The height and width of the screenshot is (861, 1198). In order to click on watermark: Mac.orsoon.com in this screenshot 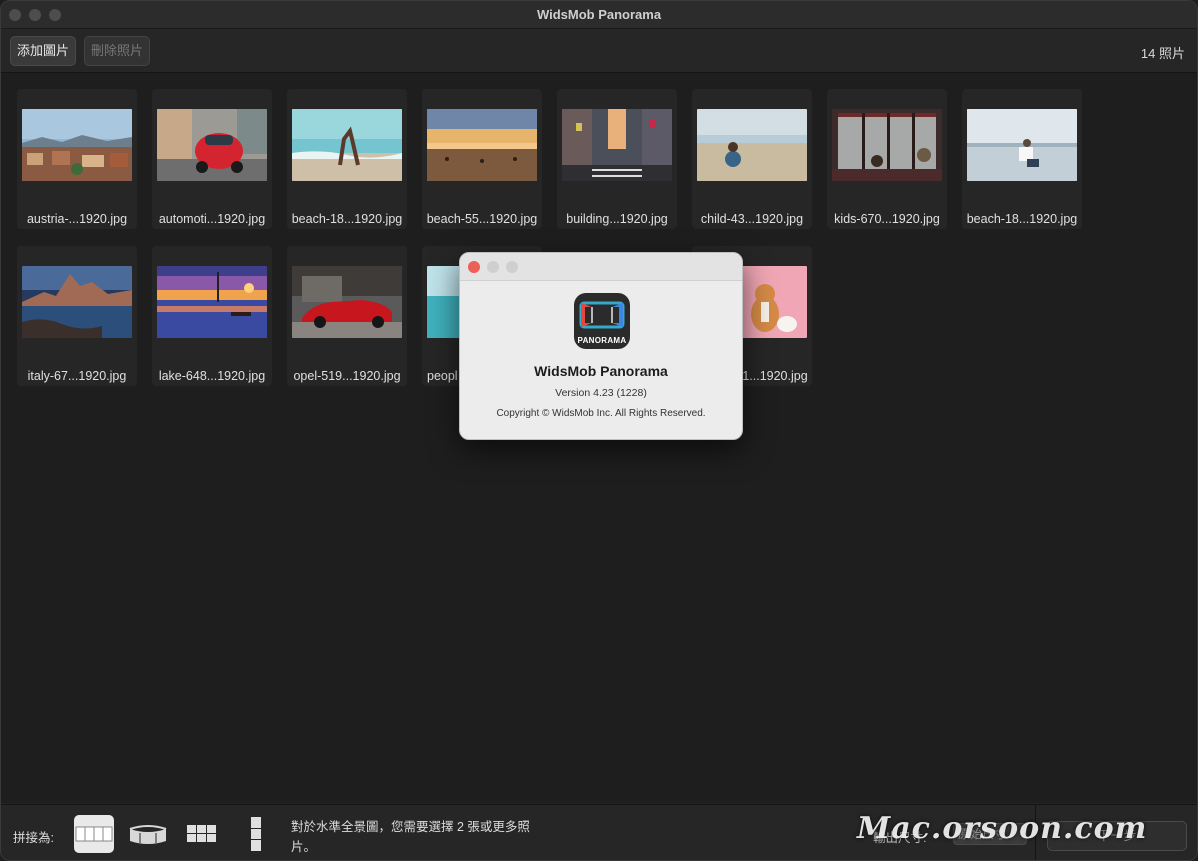, I will do `click(1002, 828)`.